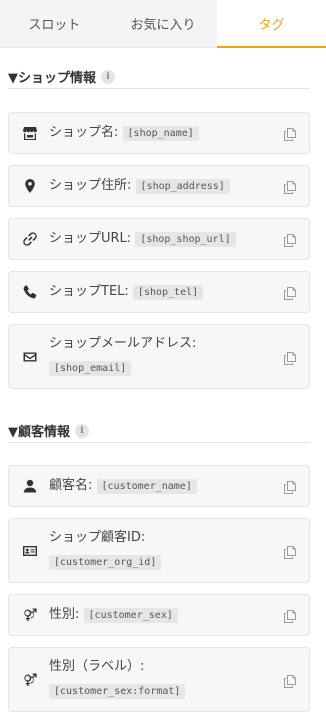 The height and width of the screenshot is (715, 326). Describe the element at coordinates (182, 186) in the screenshot. I see `tag-code: [shop_address]` at that location.